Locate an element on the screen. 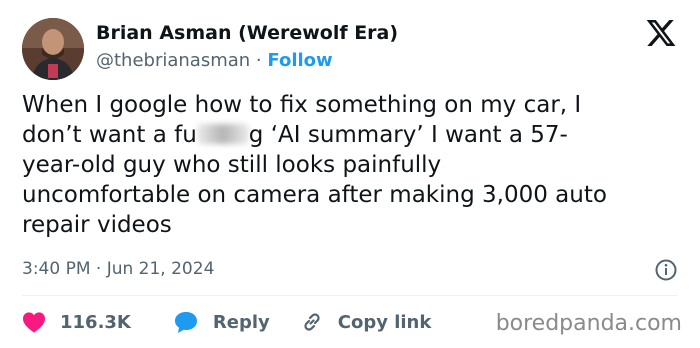  tweet-timestamp: 3:40 PM · Jun 21, 2024 is located at coordinates (118, 269).